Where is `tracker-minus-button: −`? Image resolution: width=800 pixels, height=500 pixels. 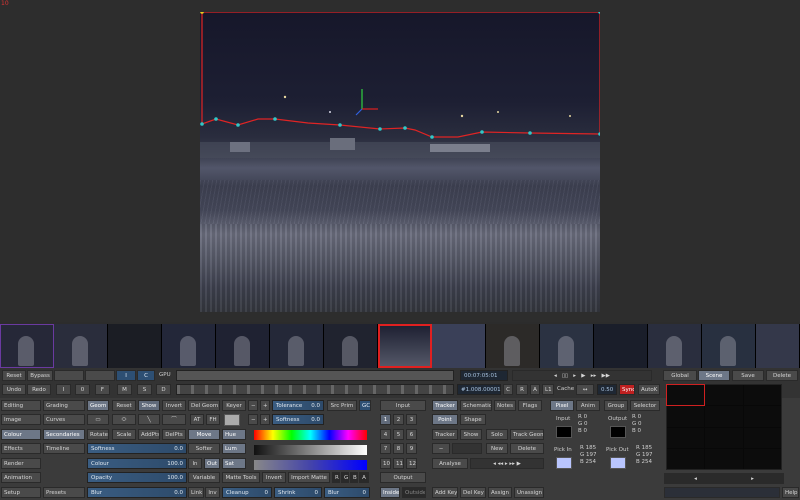
tracker-minus-button: − is located at coordinates (441, 448).